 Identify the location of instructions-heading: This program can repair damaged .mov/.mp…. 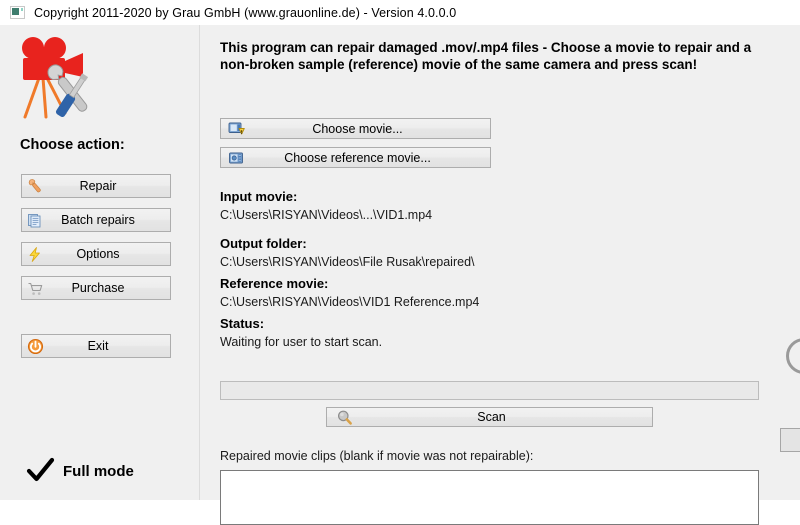
(486, 56).